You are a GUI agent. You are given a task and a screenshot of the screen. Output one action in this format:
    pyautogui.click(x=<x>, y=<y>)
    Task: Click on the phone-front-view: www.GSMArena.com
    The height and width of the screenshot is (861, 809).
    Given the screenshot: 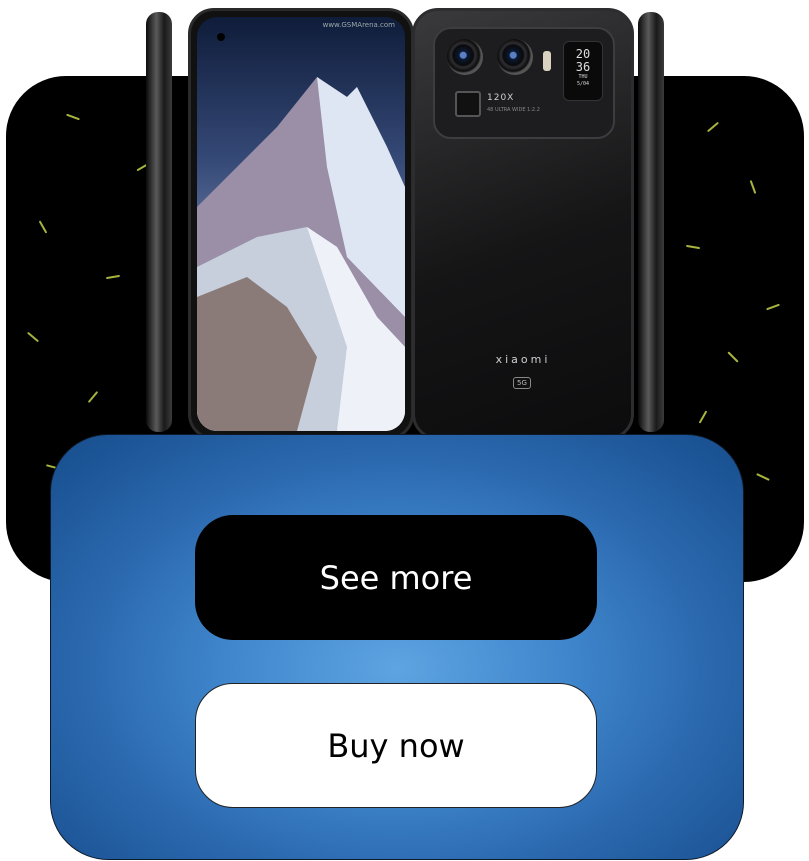 What is the action you would take?
    pyautogui.click(x=301, y=224)
    